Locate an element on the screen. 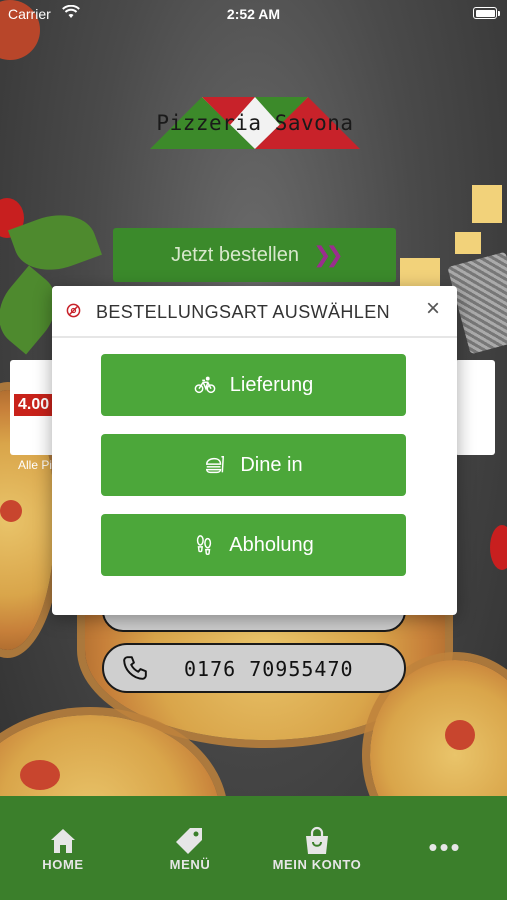  phone-button: 0176 70955470 is located at coordinates (254, 668).